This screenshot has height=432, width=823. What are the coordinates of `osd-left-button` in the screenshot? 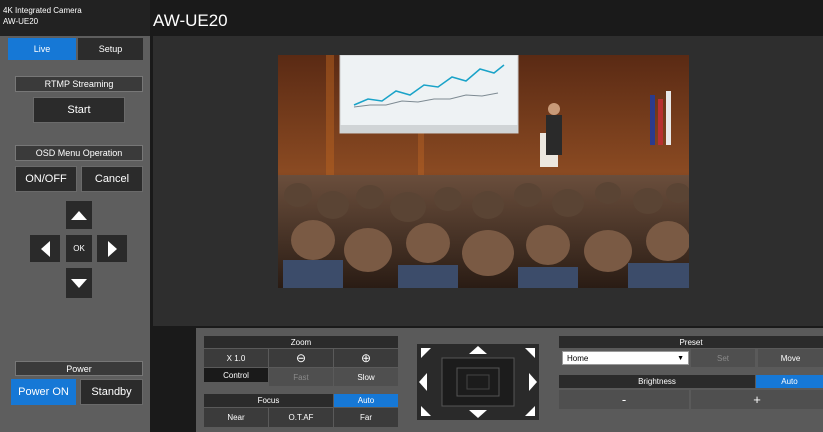 It's located at (45, 248).